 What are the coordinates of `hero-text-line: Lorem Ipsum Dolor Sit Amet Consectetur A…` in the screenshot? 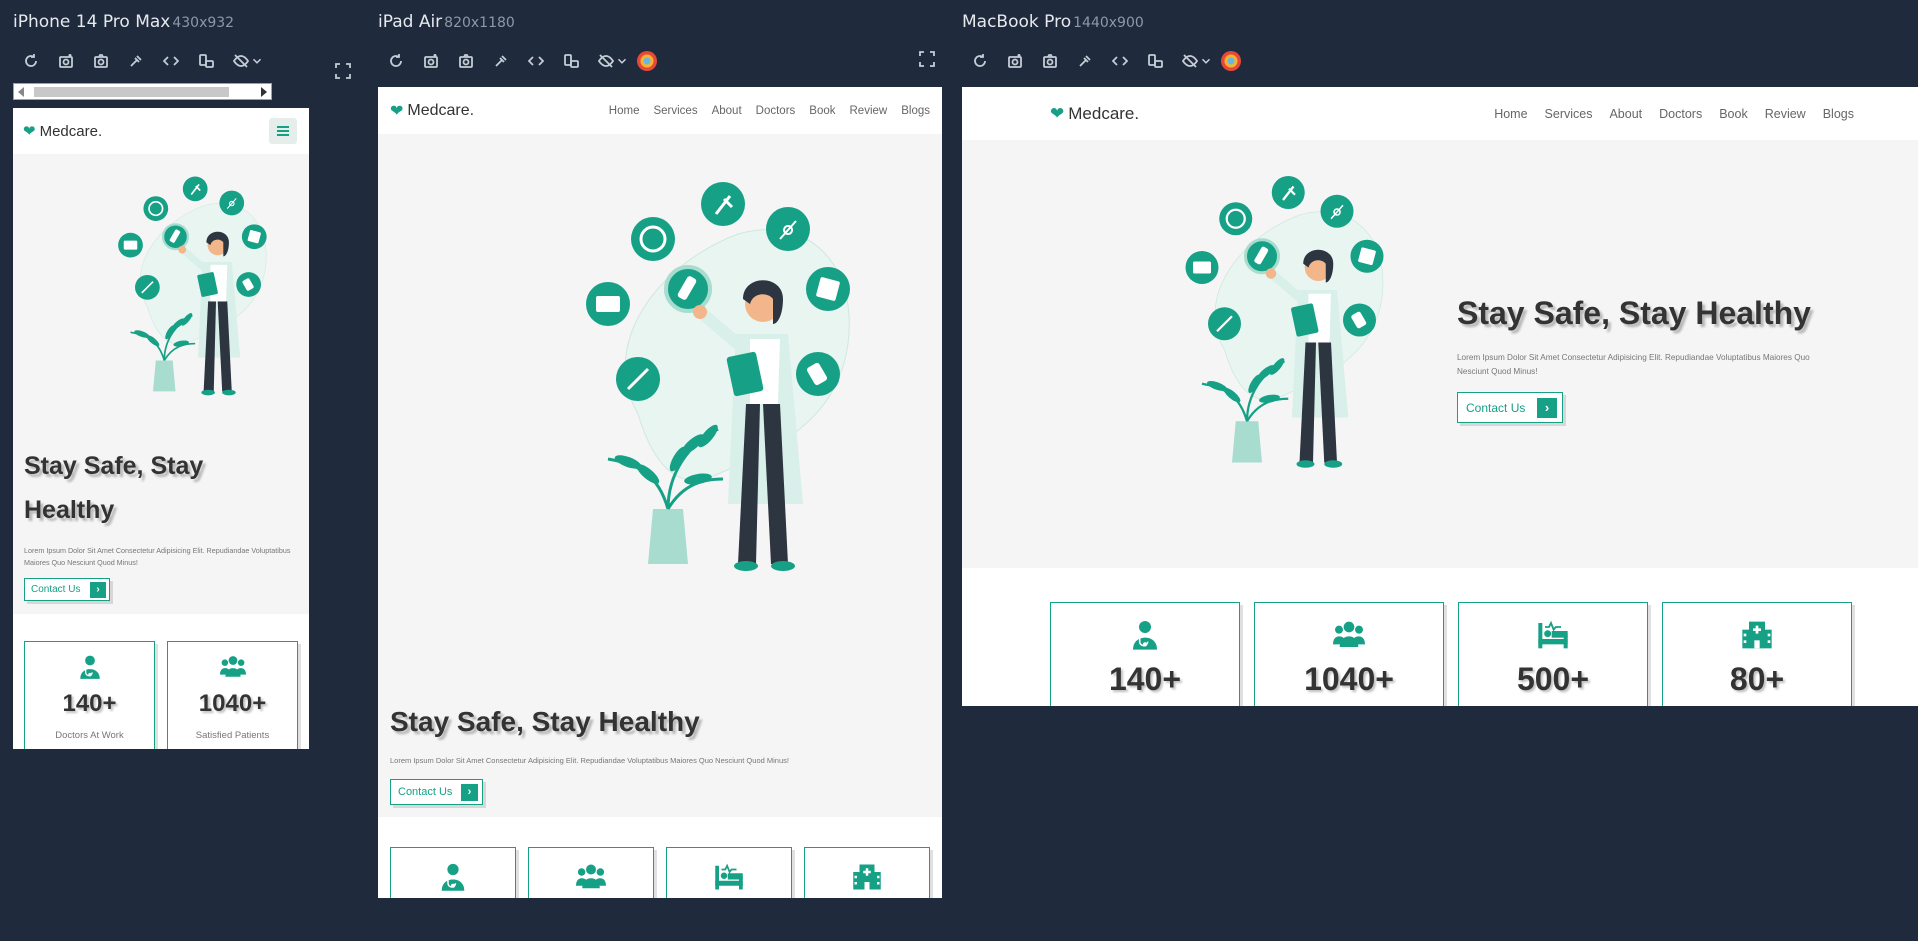 It's located at (157, 550).